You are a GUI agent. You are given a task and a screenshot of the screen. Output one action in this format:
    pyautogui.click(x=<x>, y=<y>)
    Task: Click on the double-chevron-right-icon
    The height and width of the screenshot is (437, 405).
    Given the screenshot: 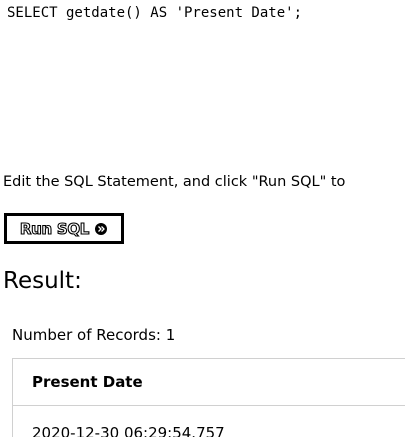 What is the action you would take?
    pyautogui.click(x=101, y=228)
    